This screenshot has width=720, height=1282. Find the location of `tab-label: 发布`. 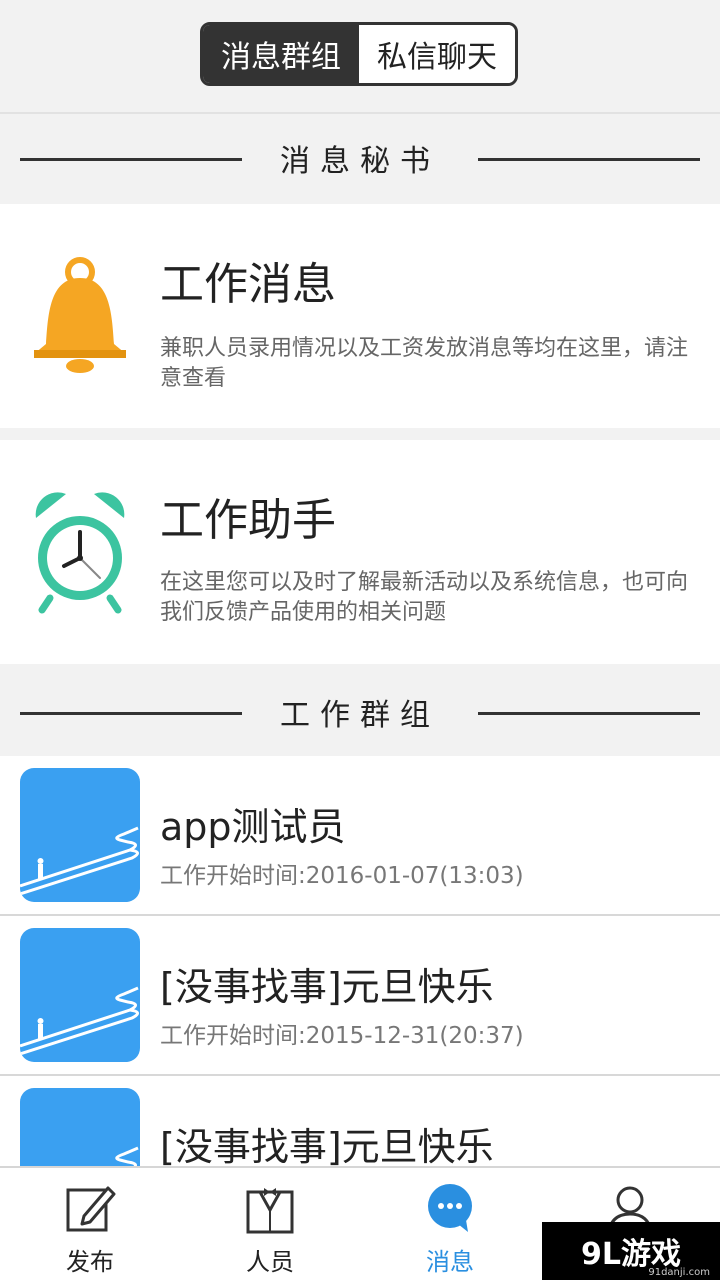

tab-label: 发布 is located at coordinates (90, 1262).